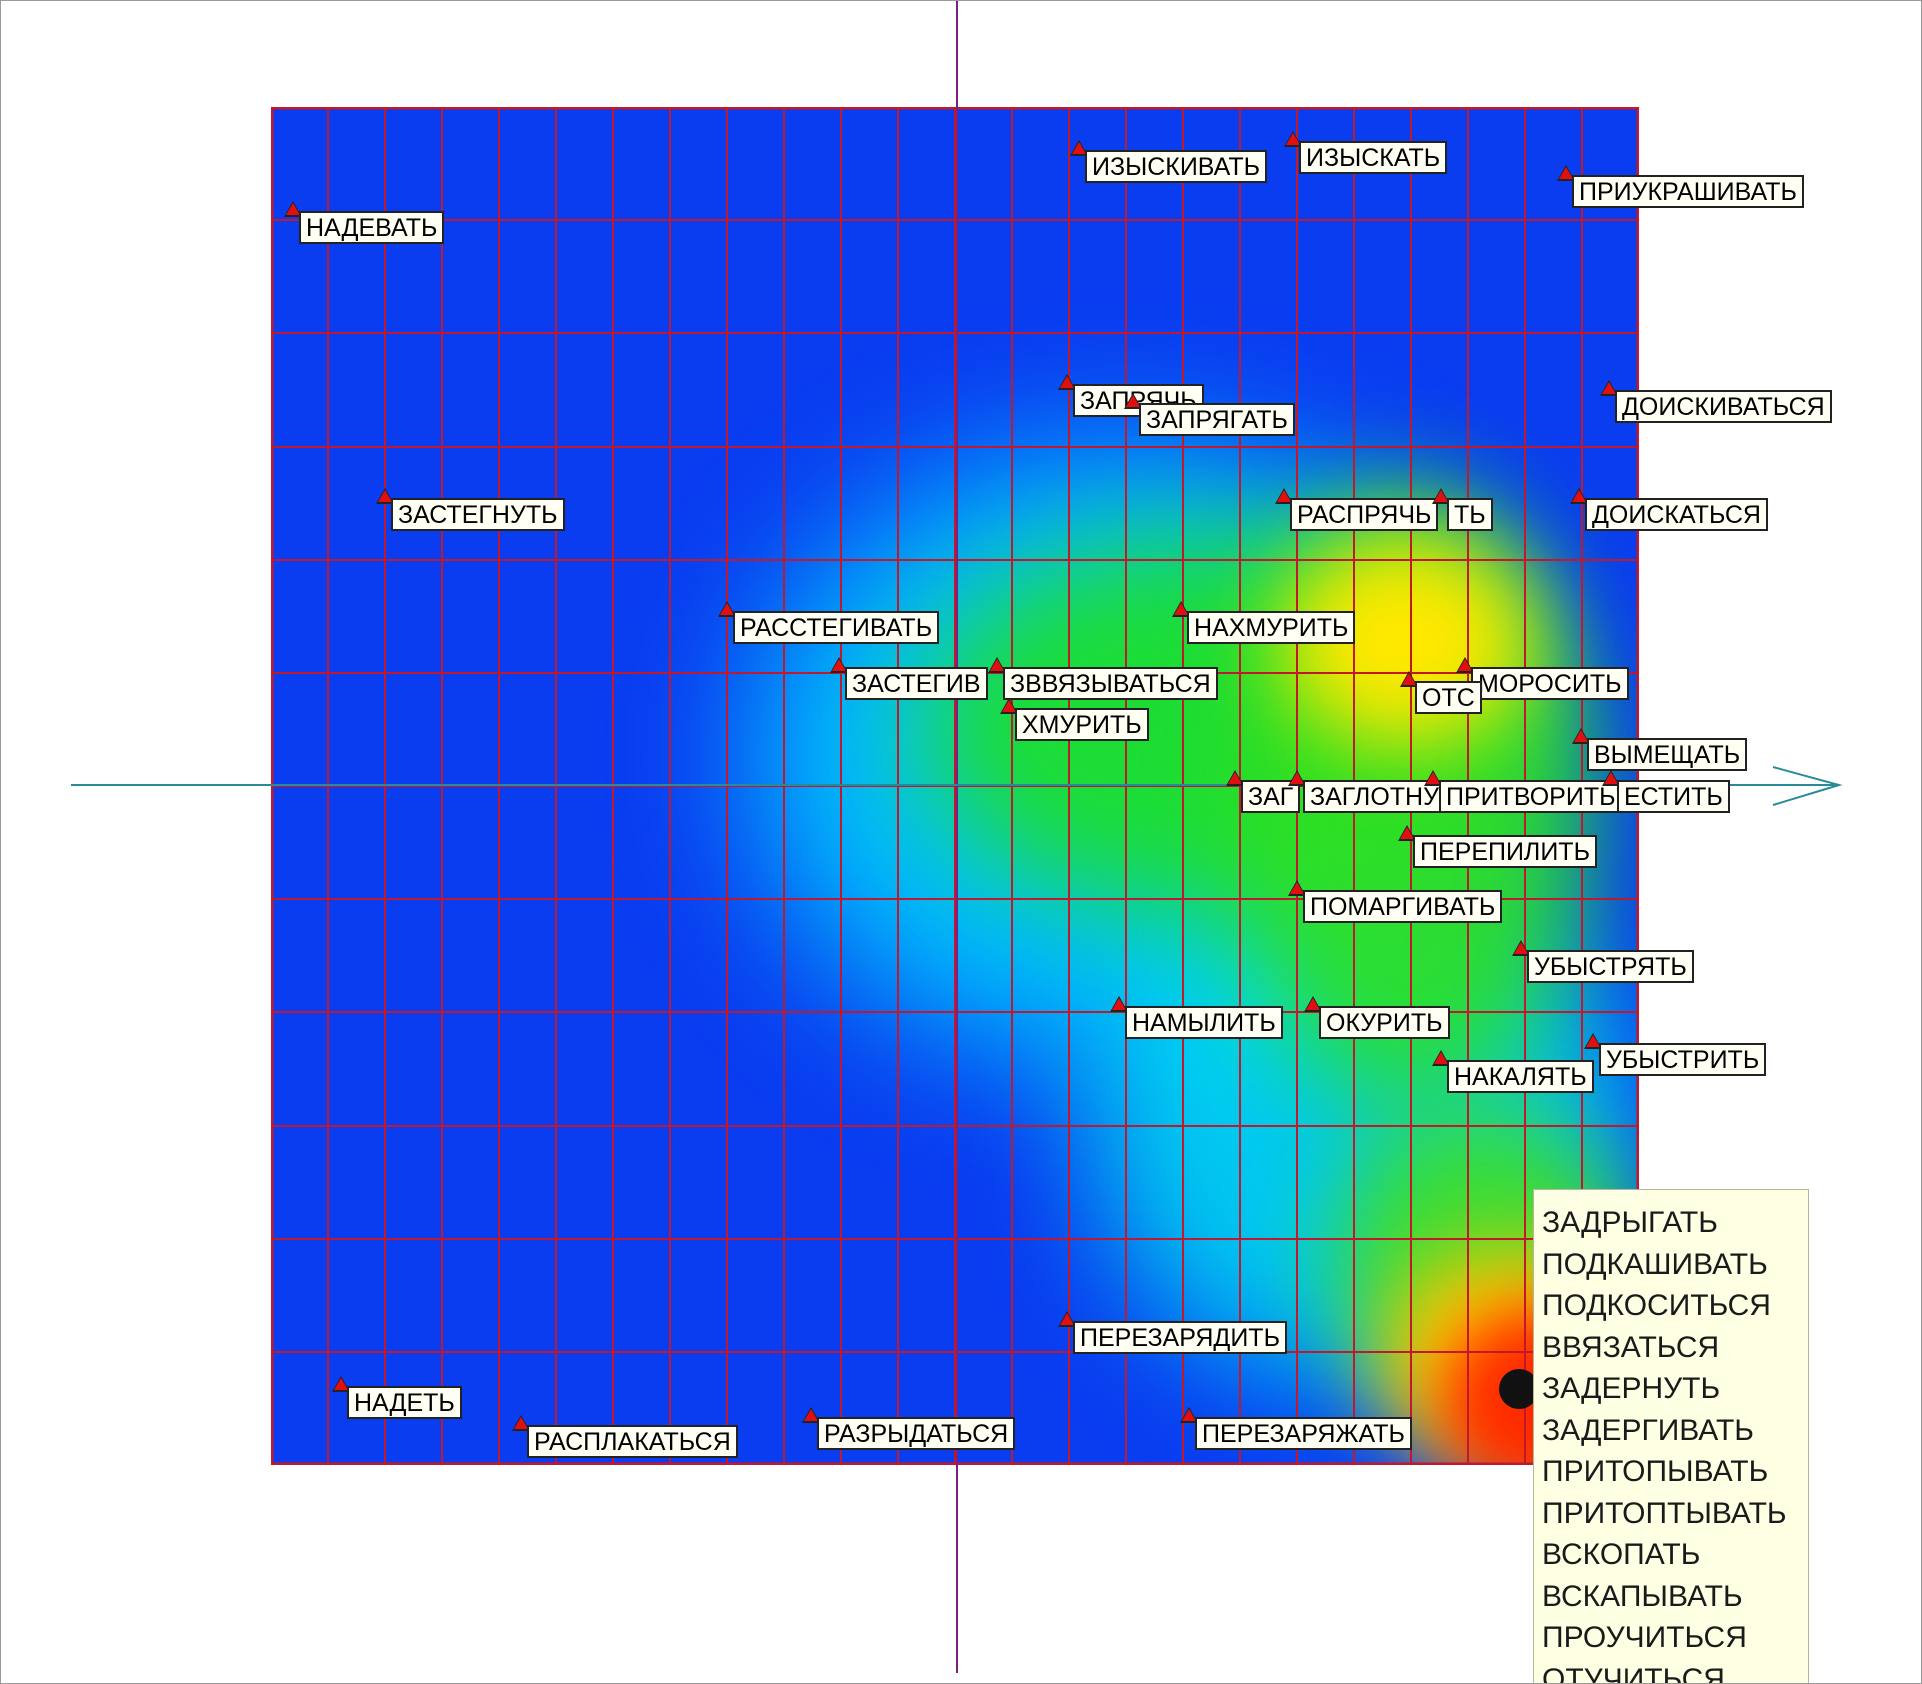 The width and height of the screenshot is (1922, 1684). What do you see at coordinates (916, 683) in the screenshot?
I see `point-label: ЗАСТЕГИВ` at bounding box center [916, 683].